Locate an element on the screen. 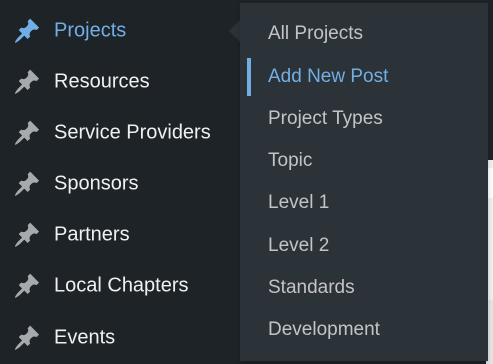 The image size is (493, 364). submenu-item-label: Add New Post is located at coordinates (328, 76).